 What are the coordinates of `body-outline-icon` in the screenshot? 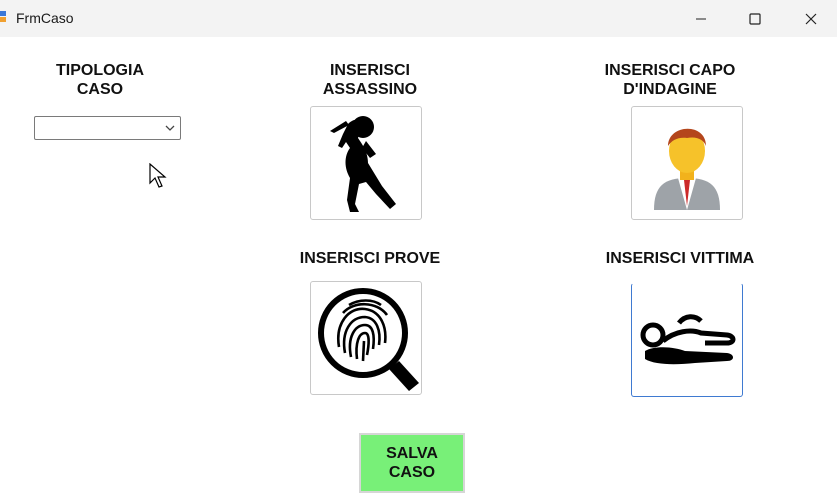 It's located at (688, 339).